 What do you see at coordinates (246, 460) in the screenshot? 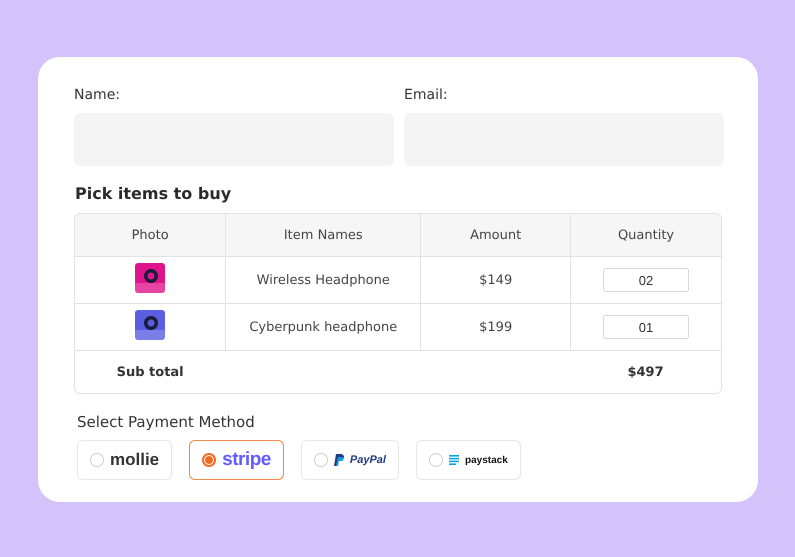
I see `brand-logo: stripe` at bounding box center [246, 460].